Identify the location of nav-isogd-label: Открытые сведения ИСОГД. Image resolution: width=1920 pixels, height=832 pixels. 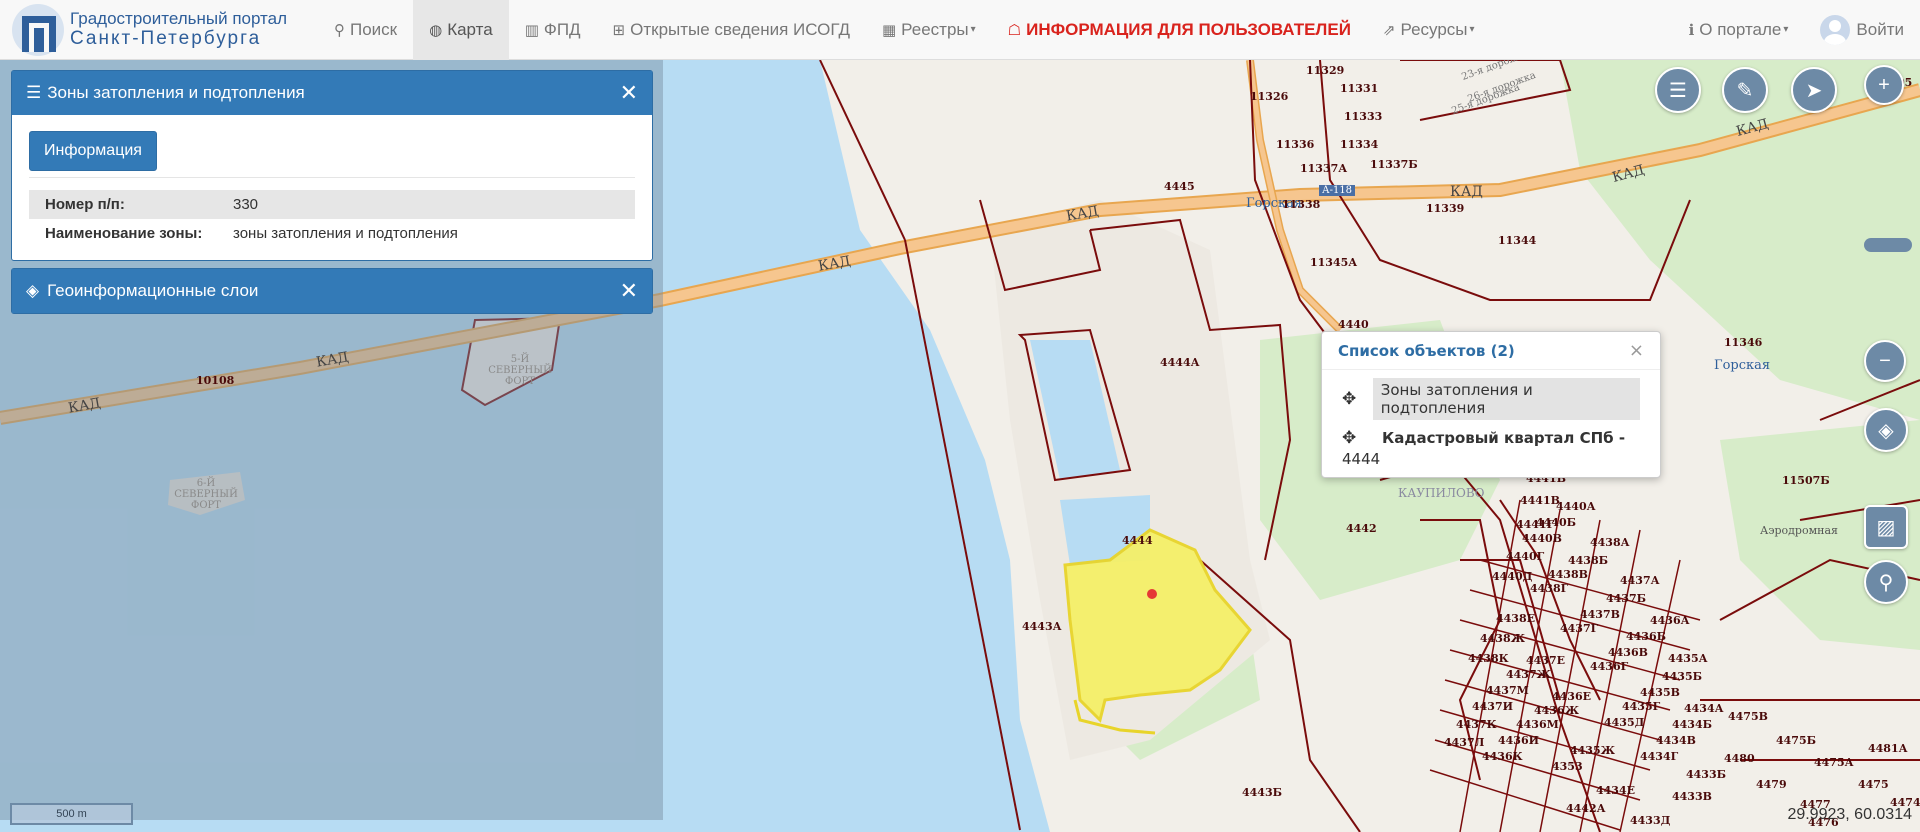
(740, 29).